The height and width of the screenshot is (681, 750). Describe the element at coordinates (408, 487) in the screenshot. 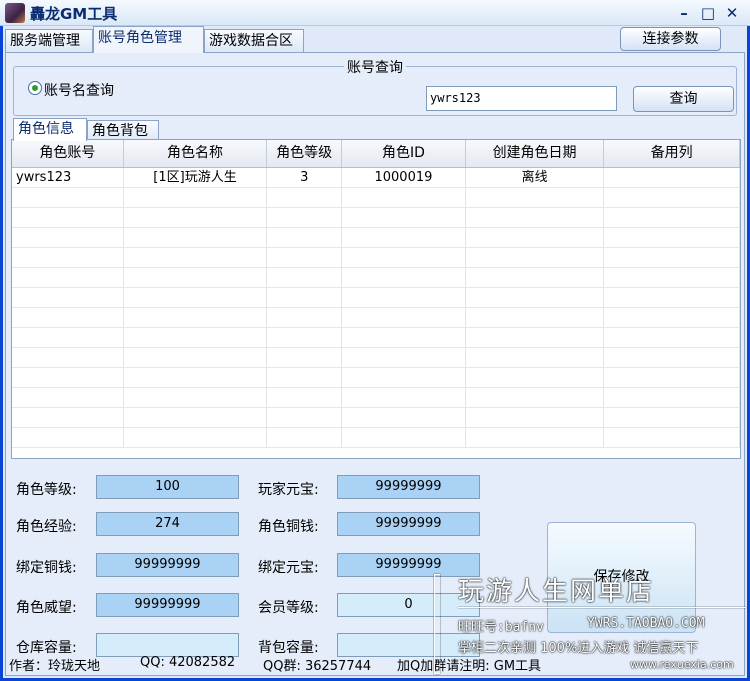

I see `player-ingot-field: 99999999` at that location.